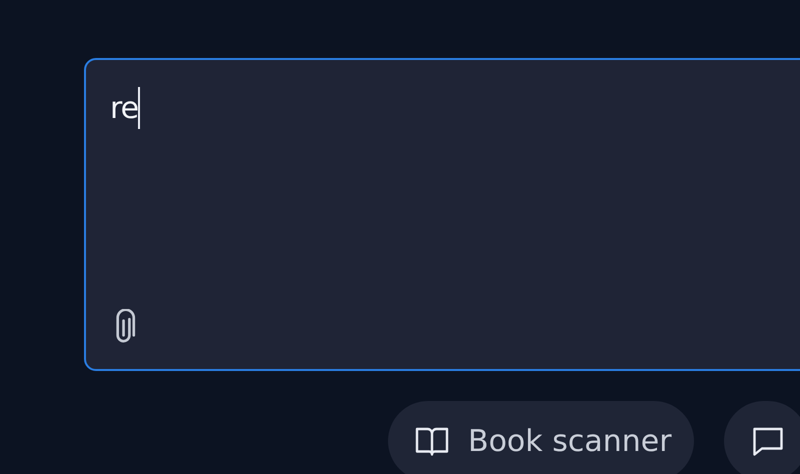 Image resolution: width=800 pixels, height=474 pixels. I want to click on text-cursor, so click(139, 108).